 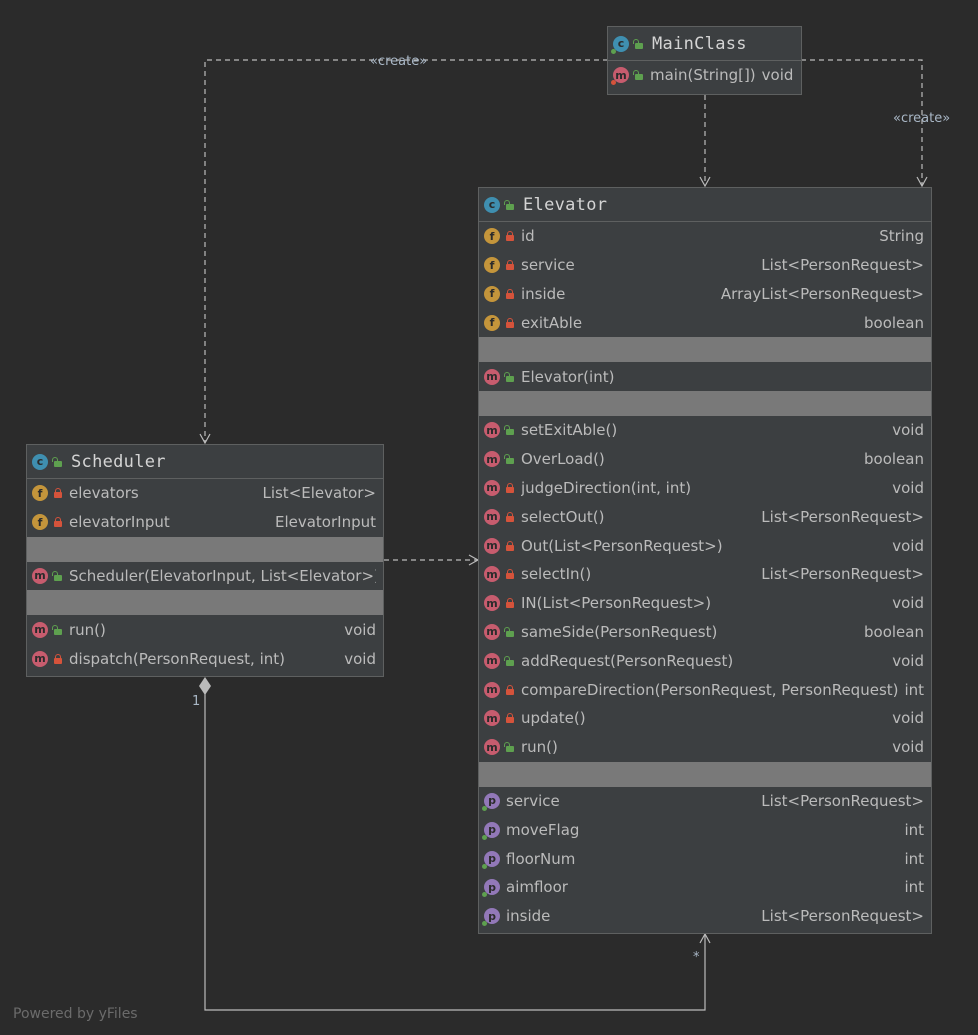 What do you see at coordinates (319, 493) in the screenshot?
I see `member-type: List<Elevator>` at bounding box center [319, 493].